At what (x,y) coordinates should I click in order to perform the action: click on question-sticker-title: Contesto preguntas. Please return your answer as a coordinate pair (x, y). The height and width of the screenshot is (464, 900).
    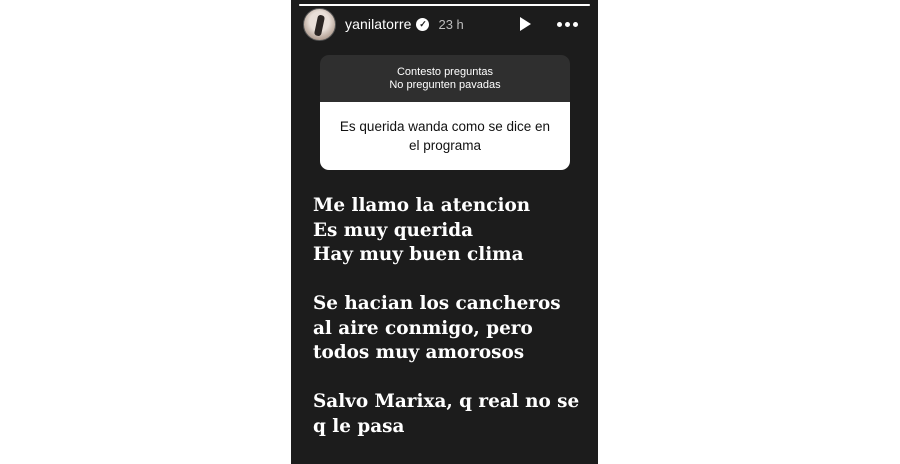
    Looking at the image, I should click on (444, 71).